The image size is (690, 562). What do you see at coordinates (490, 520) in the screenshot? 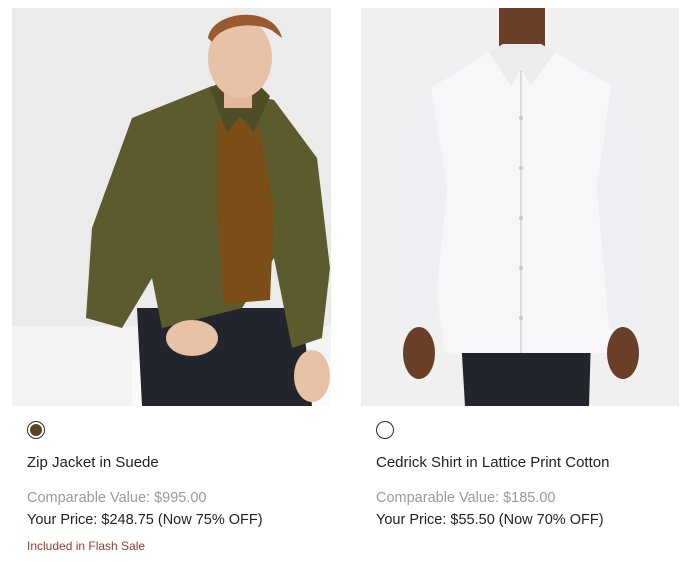
I see `your-price: Your Price: $55.50 (Now 70% OFF)` at bounding box center [490, 520].